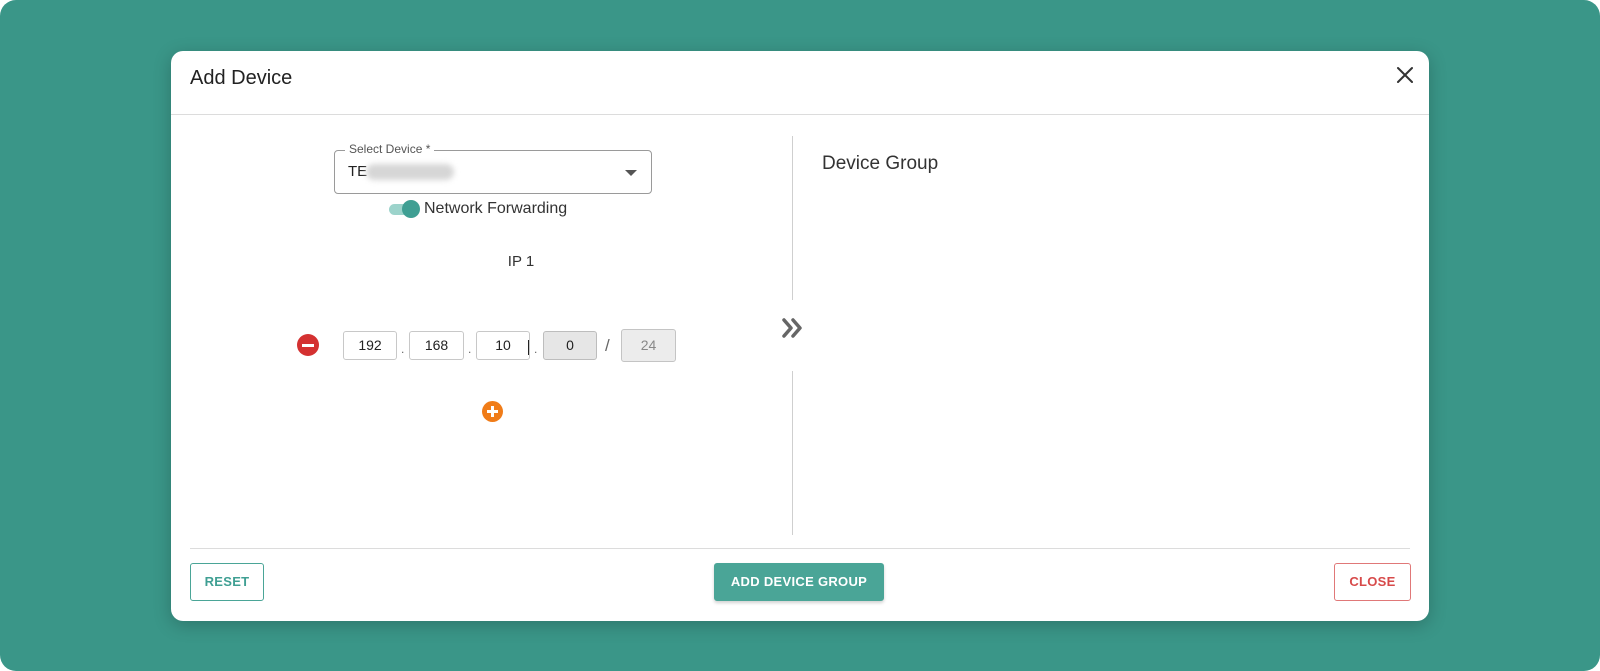  What do you see at coordinates (358, 171) in the screenshot?
I see `select-device-value: TE` at bounding box center [358, 171].